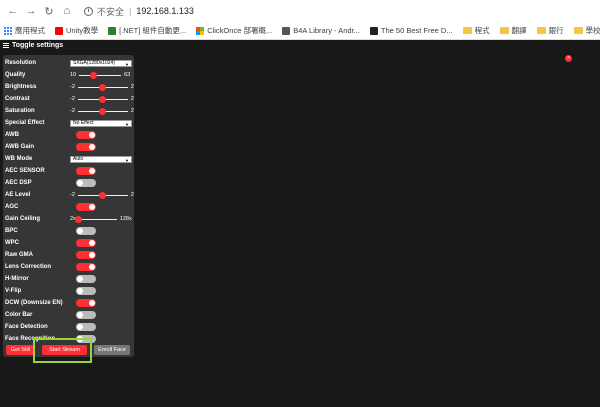 Image resolution: width=600 pixels, height=407 pixels. Describe the element at coordinates (86, 267) in the screenshot. I see `lens-correction-toggle` at that location.